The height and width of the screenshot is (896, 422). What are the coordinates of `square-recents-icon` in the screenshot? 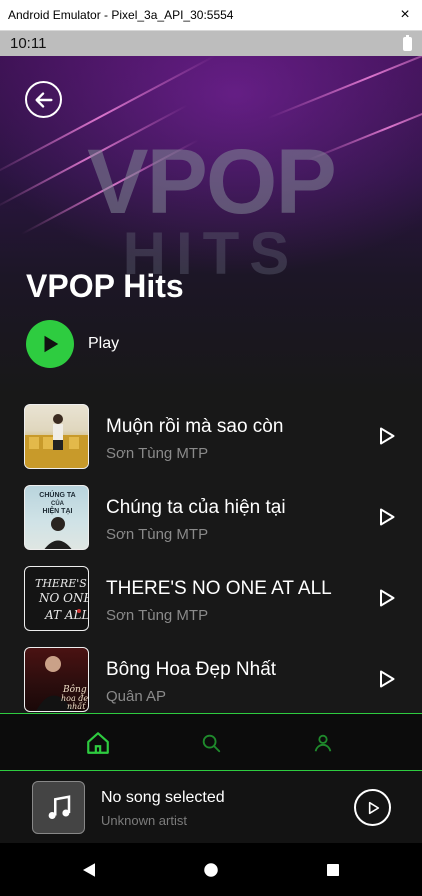 It's located at (333, 870).